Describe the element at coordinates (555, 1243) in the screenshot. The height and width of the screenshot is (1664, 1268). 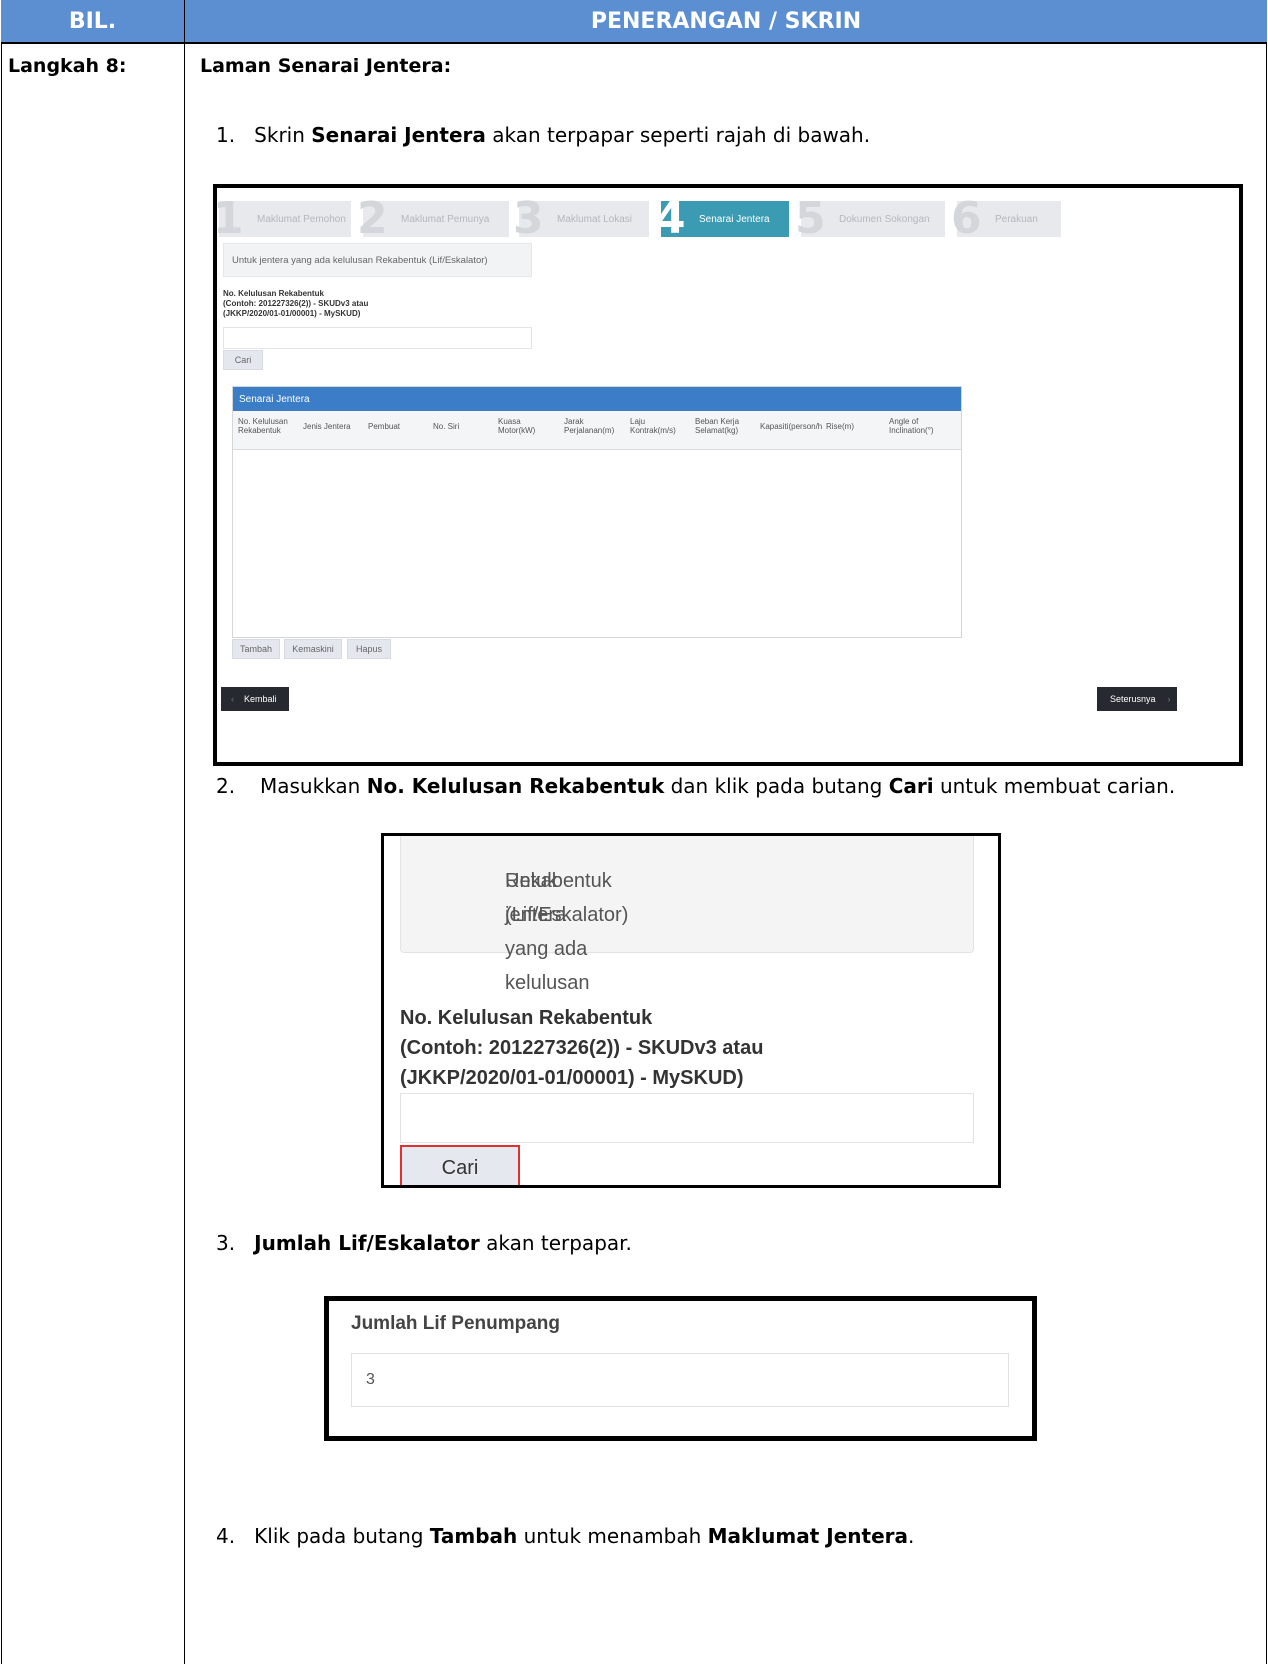
I see `instruction-3-post: akan terpapar.` at that location.